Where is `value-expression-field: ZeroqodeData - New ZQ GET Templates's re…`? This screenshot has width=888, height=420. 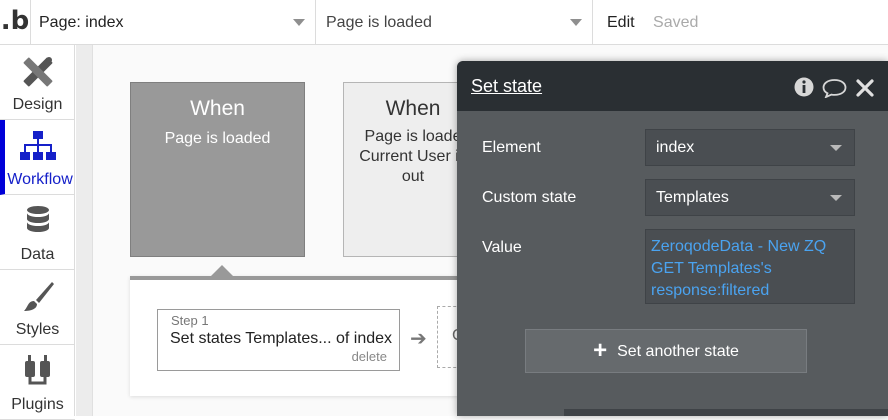 value-expression-field: ZeroqodeData - New ZQ GET Templates's re… is located at coordinates (750, 266).